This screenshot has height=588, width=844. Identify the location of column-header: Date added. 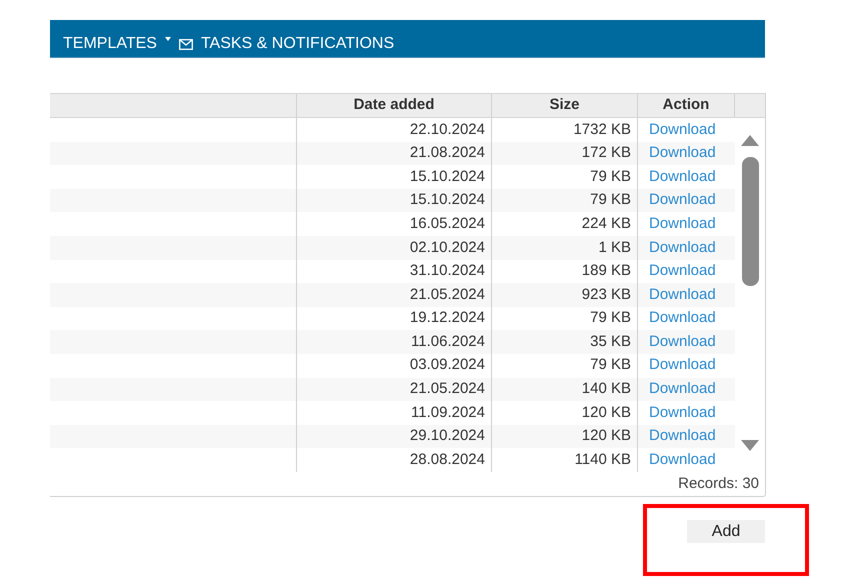
(394, 105).